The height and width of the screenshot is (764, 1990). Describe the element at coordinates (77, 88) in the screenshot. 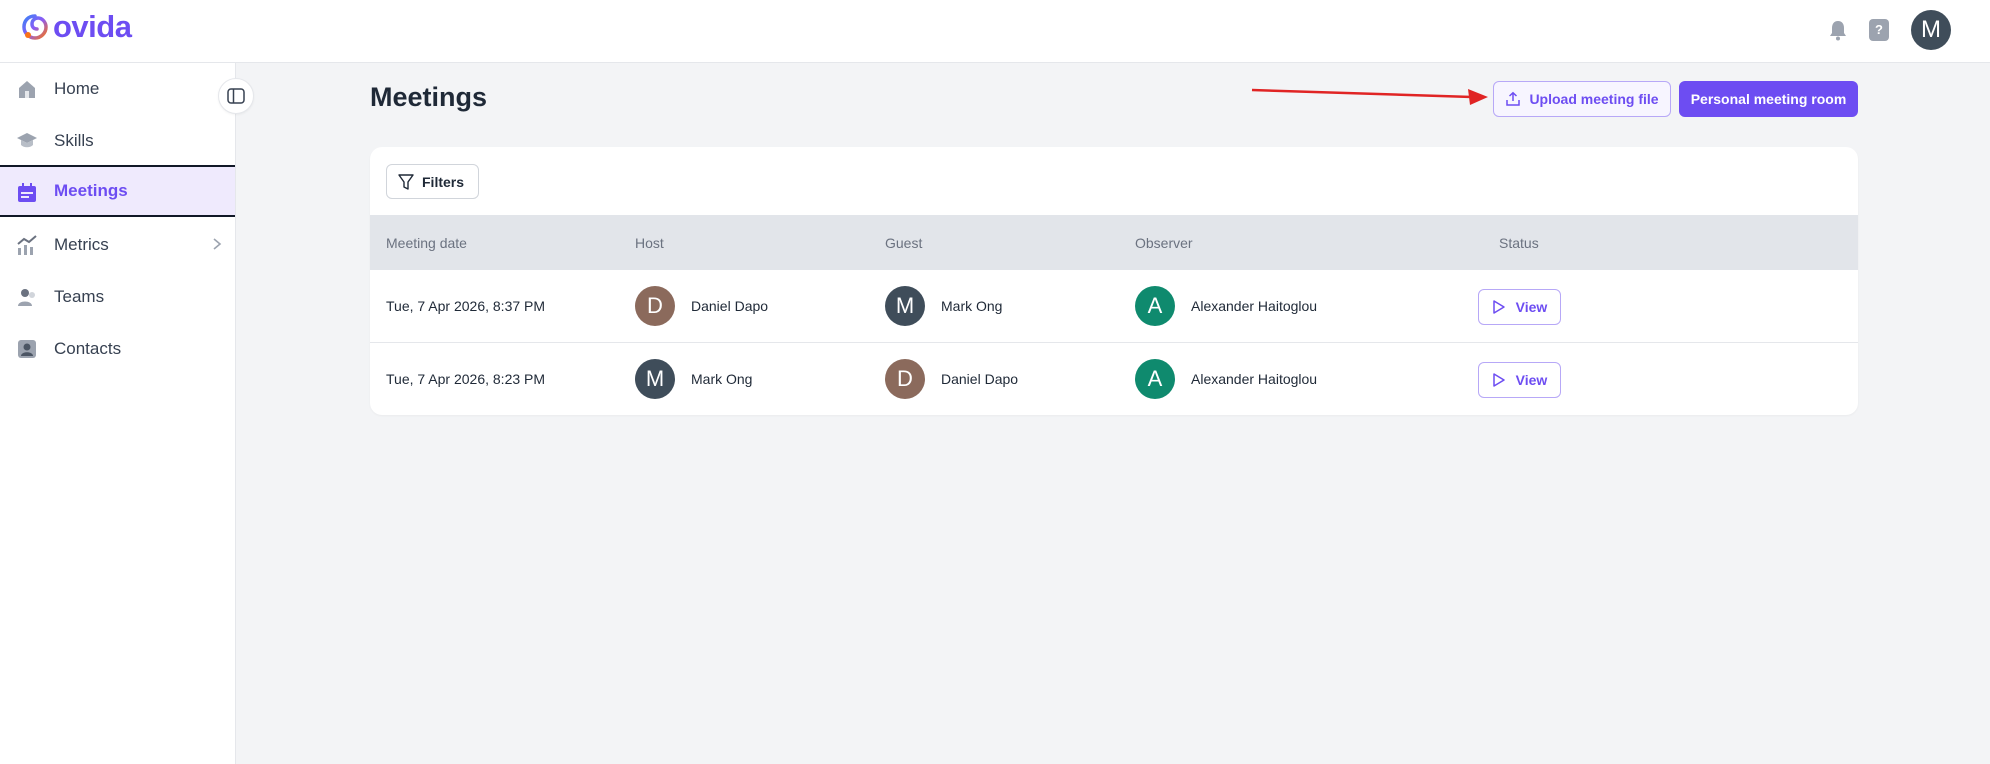

I see `sidebar-item-label: Home` at that location.